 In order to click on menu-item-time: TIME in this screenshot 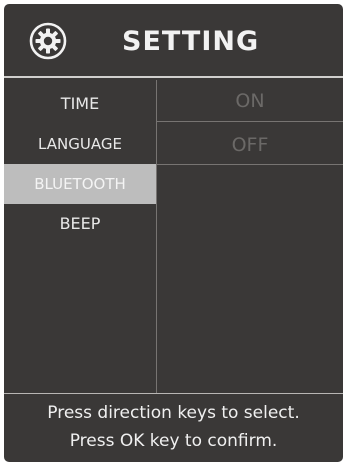, I will do `click(80, 104)`.